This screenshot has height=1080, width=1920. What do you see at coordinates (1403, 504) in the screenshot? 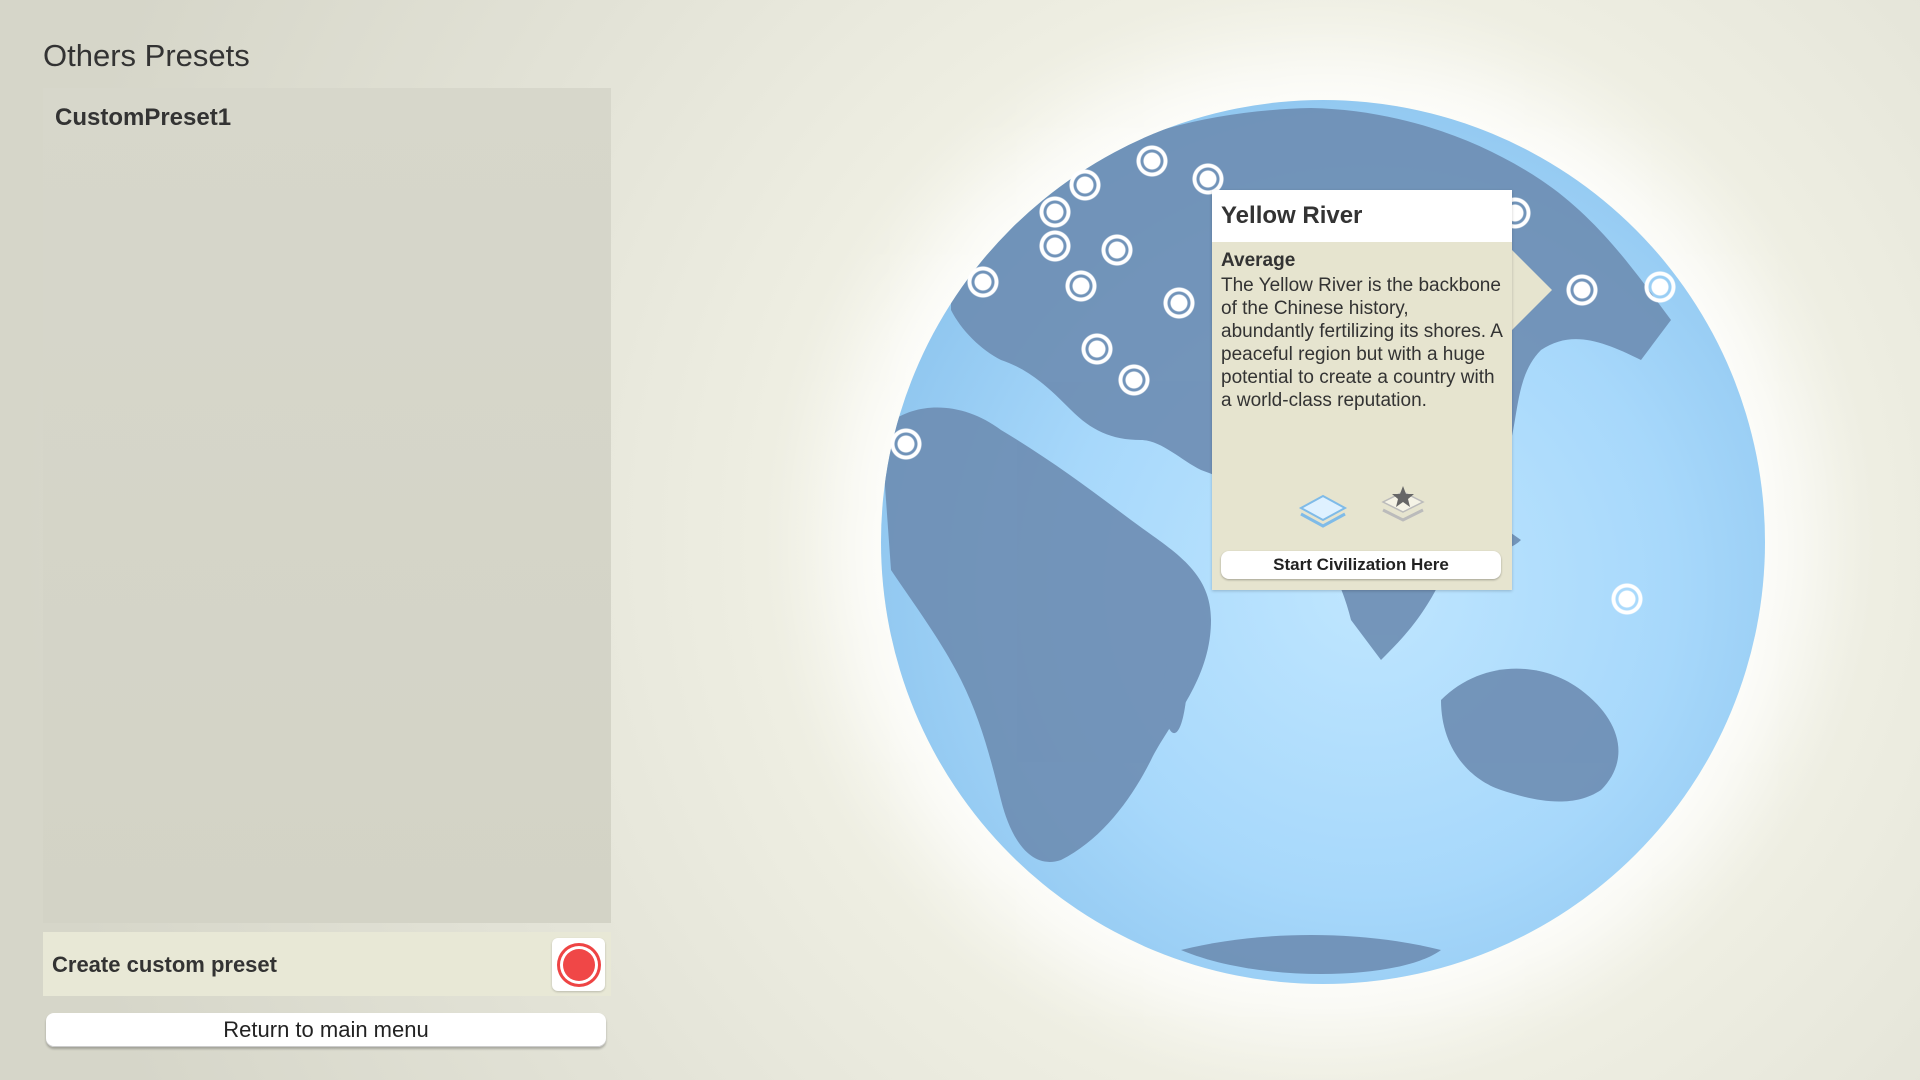
I see `star-layers-icon` at bounding box center [1403, 504].